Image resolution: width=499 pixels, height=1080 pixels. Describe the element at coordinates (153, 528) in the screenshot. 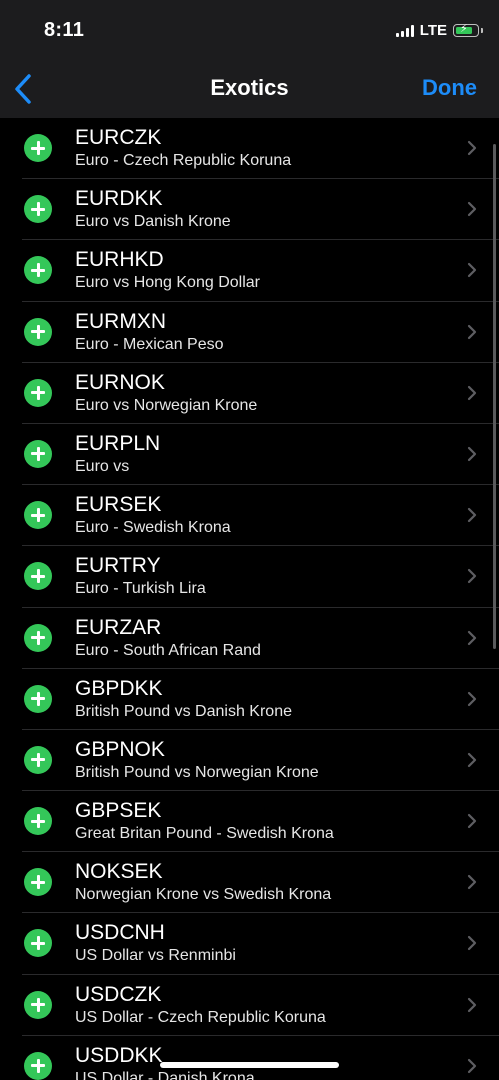

I see `instrument-description: Euro - Swedish Krona` at that location.